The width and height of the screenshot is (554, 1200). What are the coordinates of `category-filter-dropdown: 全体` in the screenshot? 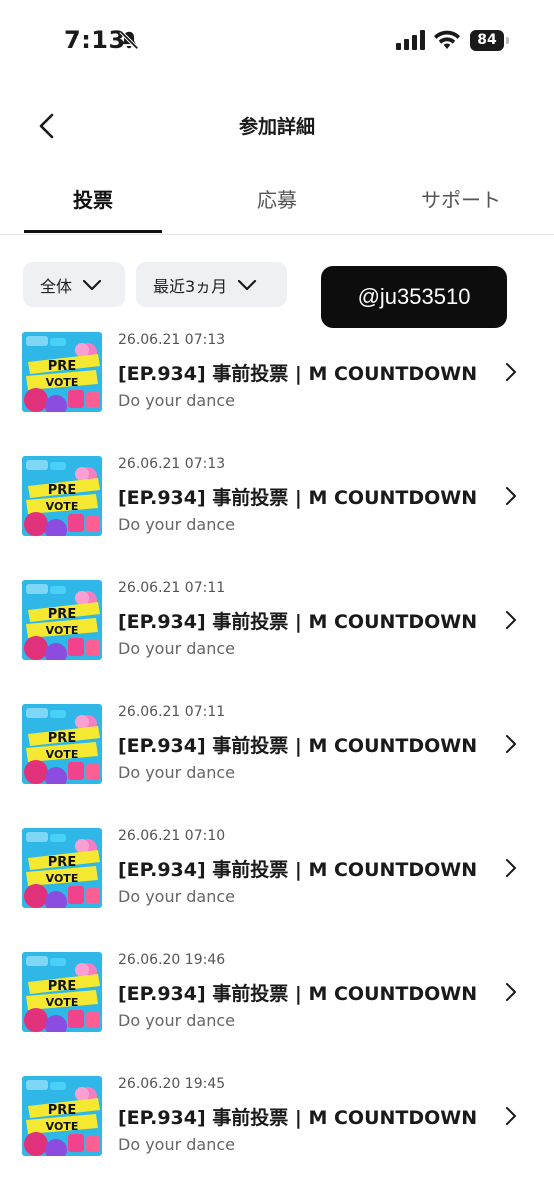 It's located at (74, 284).